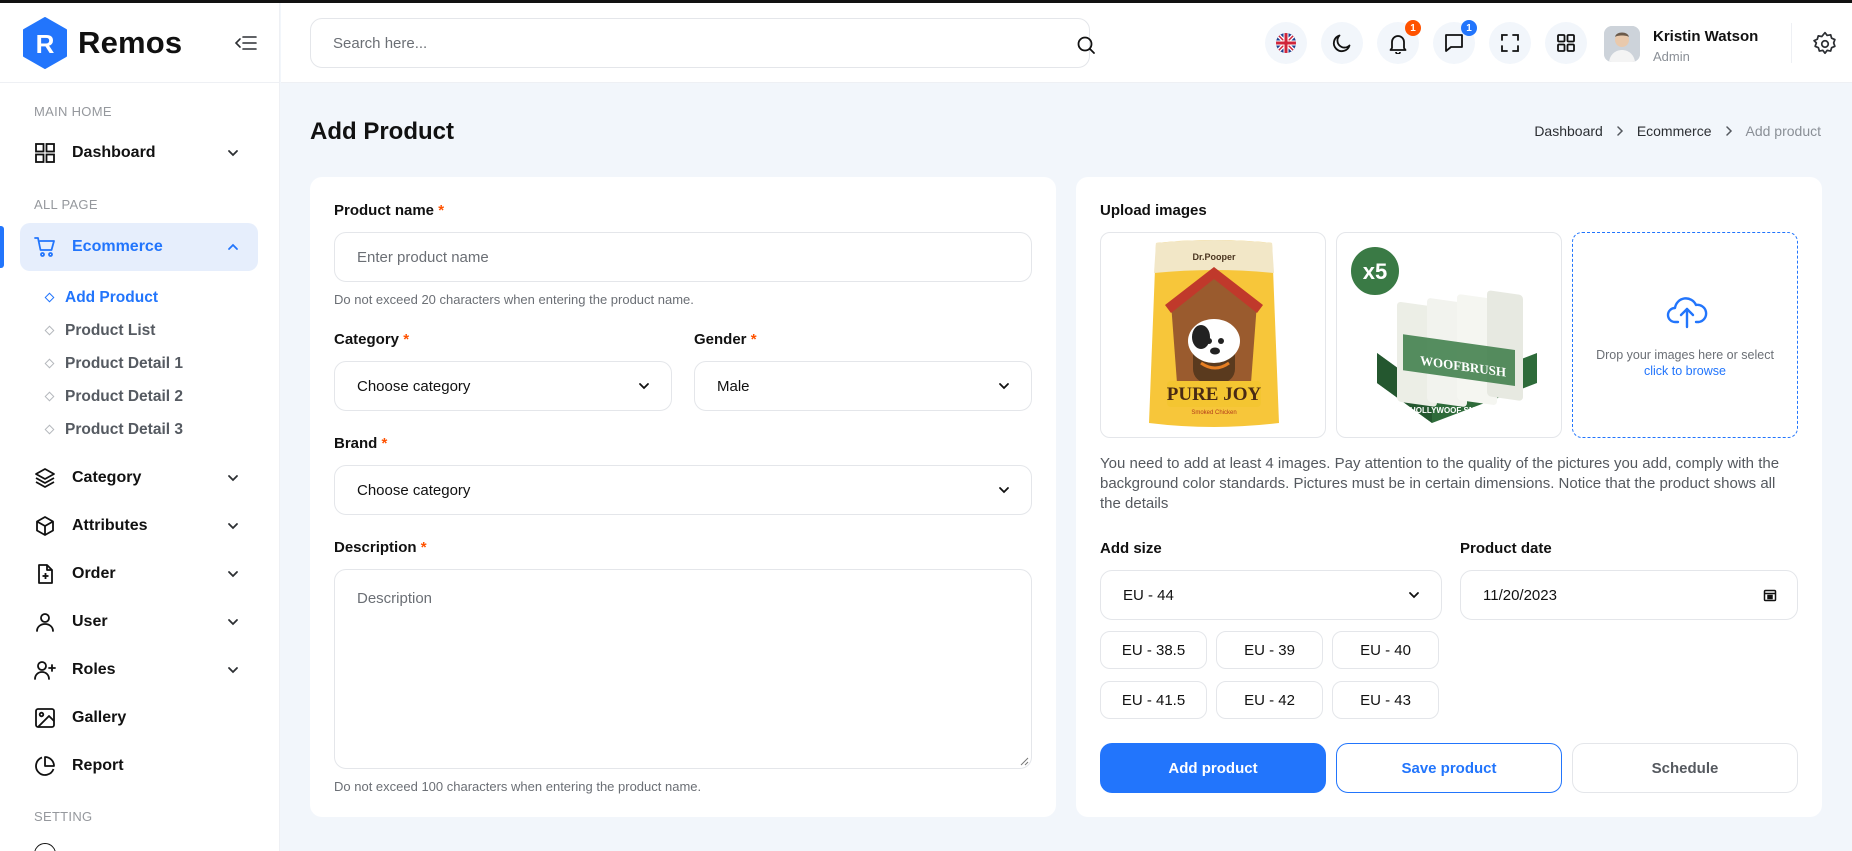 The width and height of the screenshot is (1852, 851). What do you see at coordinates (1671, 56) in the screenshot?
I see `user-role: Admin` at bounding box center [1671, 56].